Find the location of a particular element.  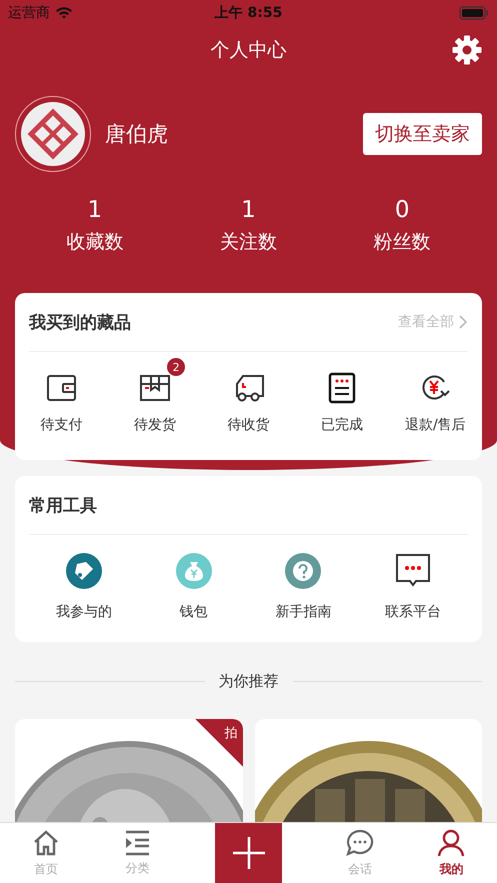

order-status-item: 已完成 is located at coordinates (342, 395).